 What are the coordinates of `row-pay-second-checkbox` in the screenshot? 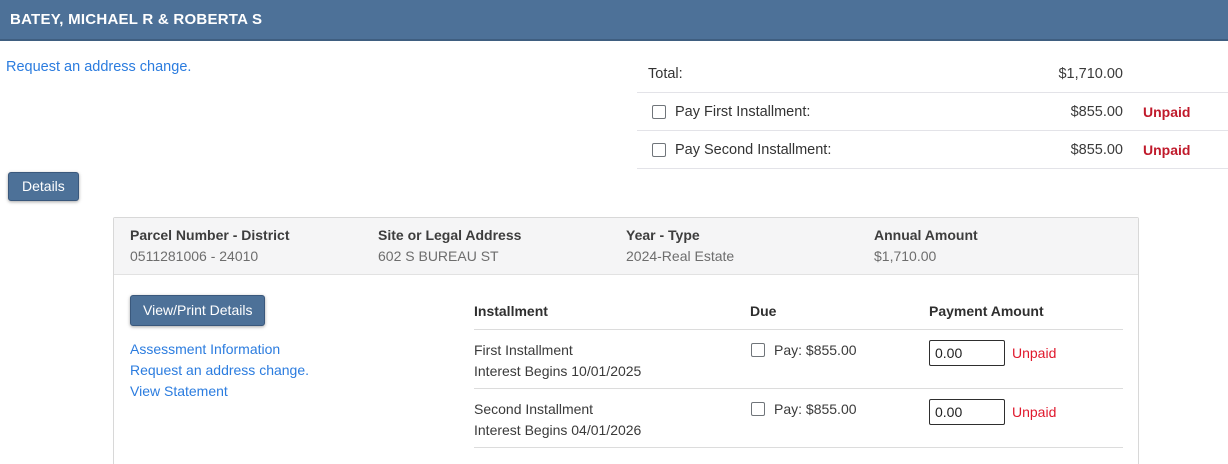 It's located at (758, 409).